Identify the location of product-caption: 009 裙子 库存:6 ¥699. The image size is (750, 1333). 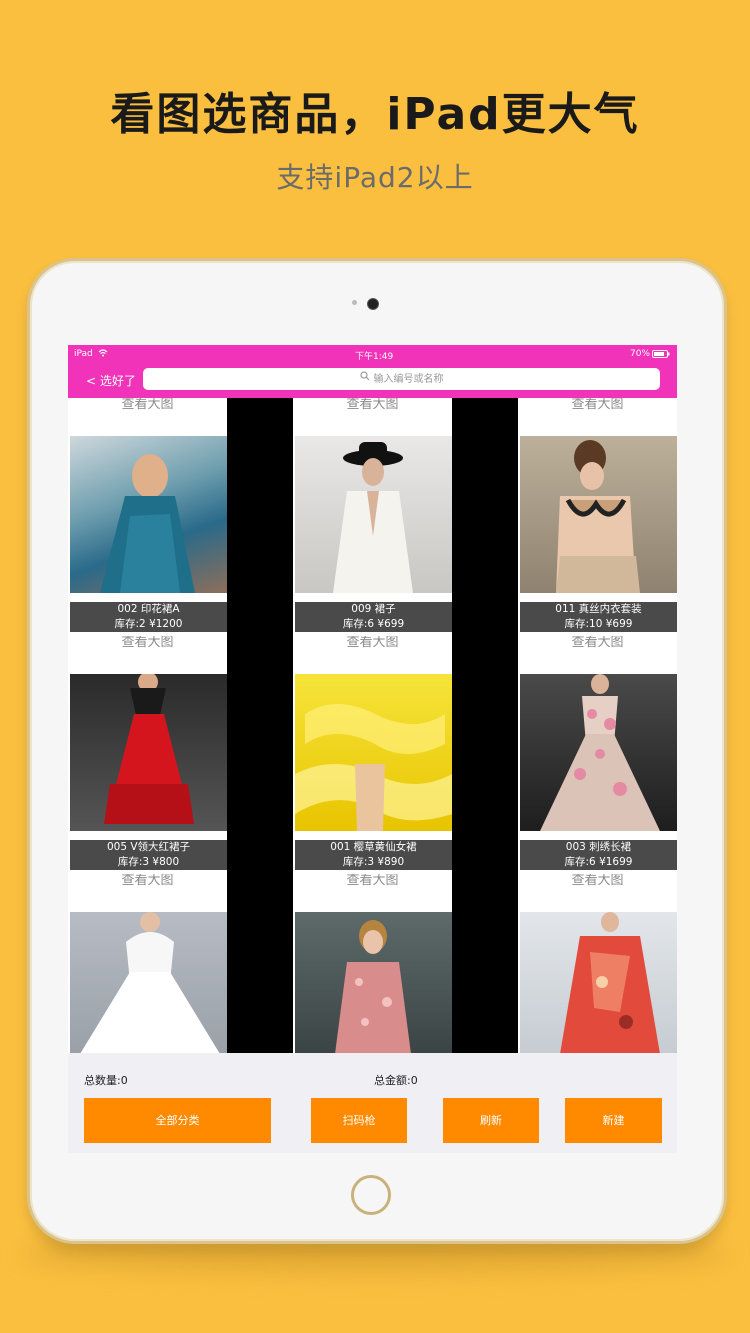
(373, 617).